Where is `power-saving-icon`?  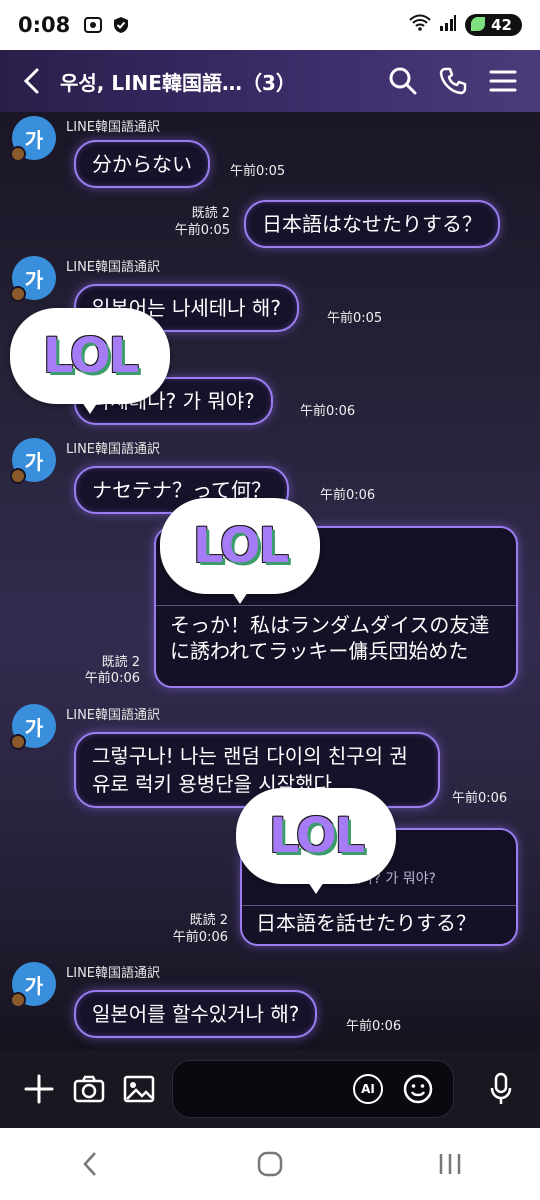
power-saving-icon is located at coordinates (478, 24).